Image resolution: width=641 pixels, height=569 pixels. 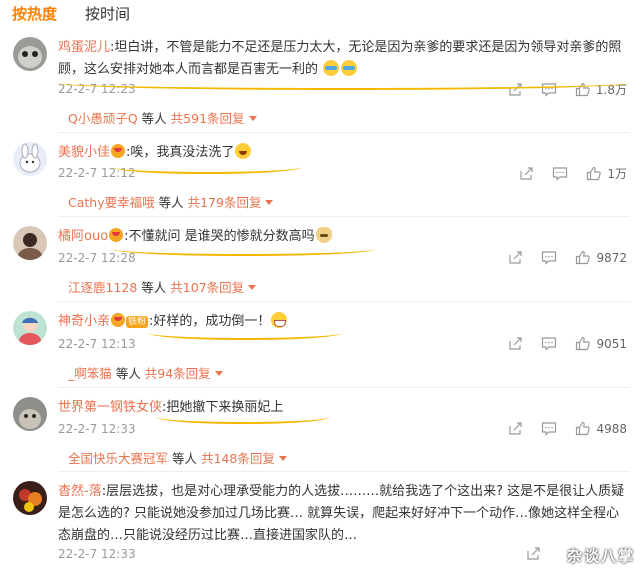 What do you see at coordinates (71, 15) in the screenshot?
I see `sort-tabs: 按热度 按时间` at bounding box center [71, 15].